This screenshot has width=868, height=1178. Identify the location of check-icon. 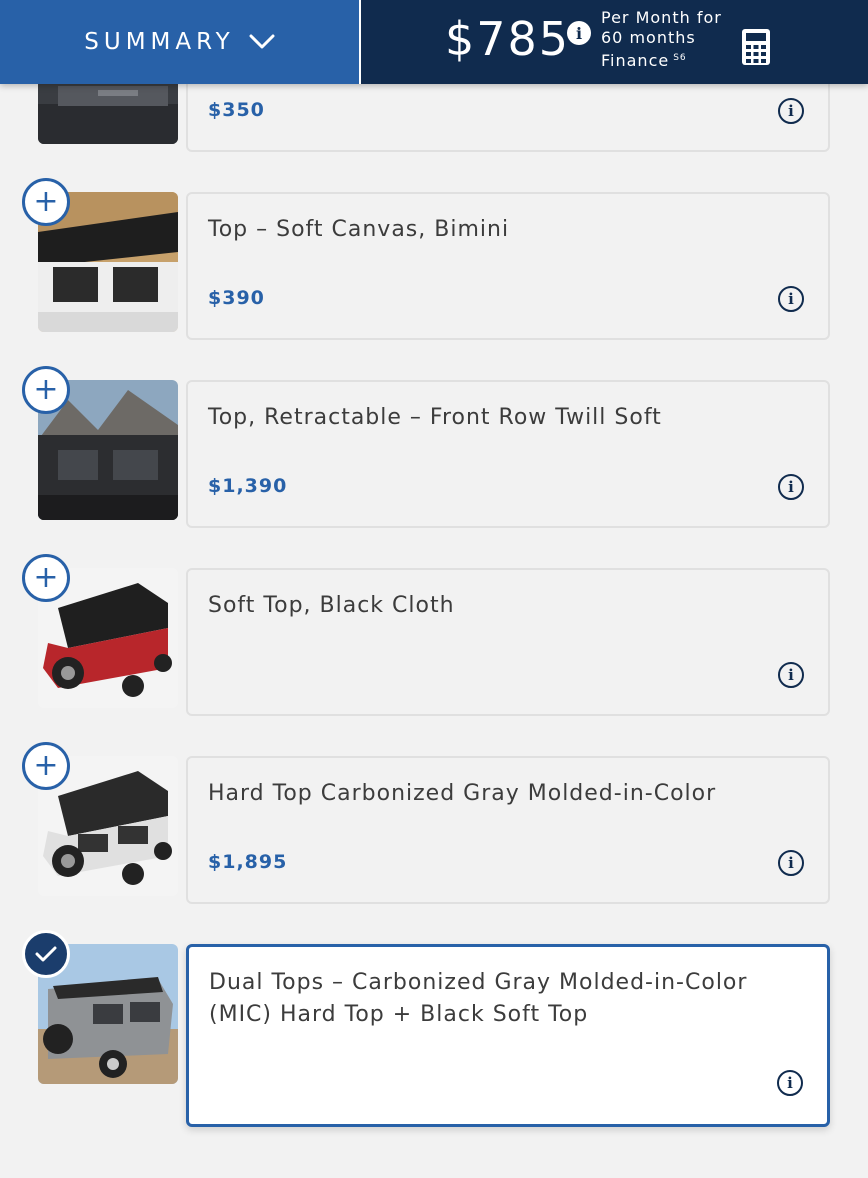
(46, 954).